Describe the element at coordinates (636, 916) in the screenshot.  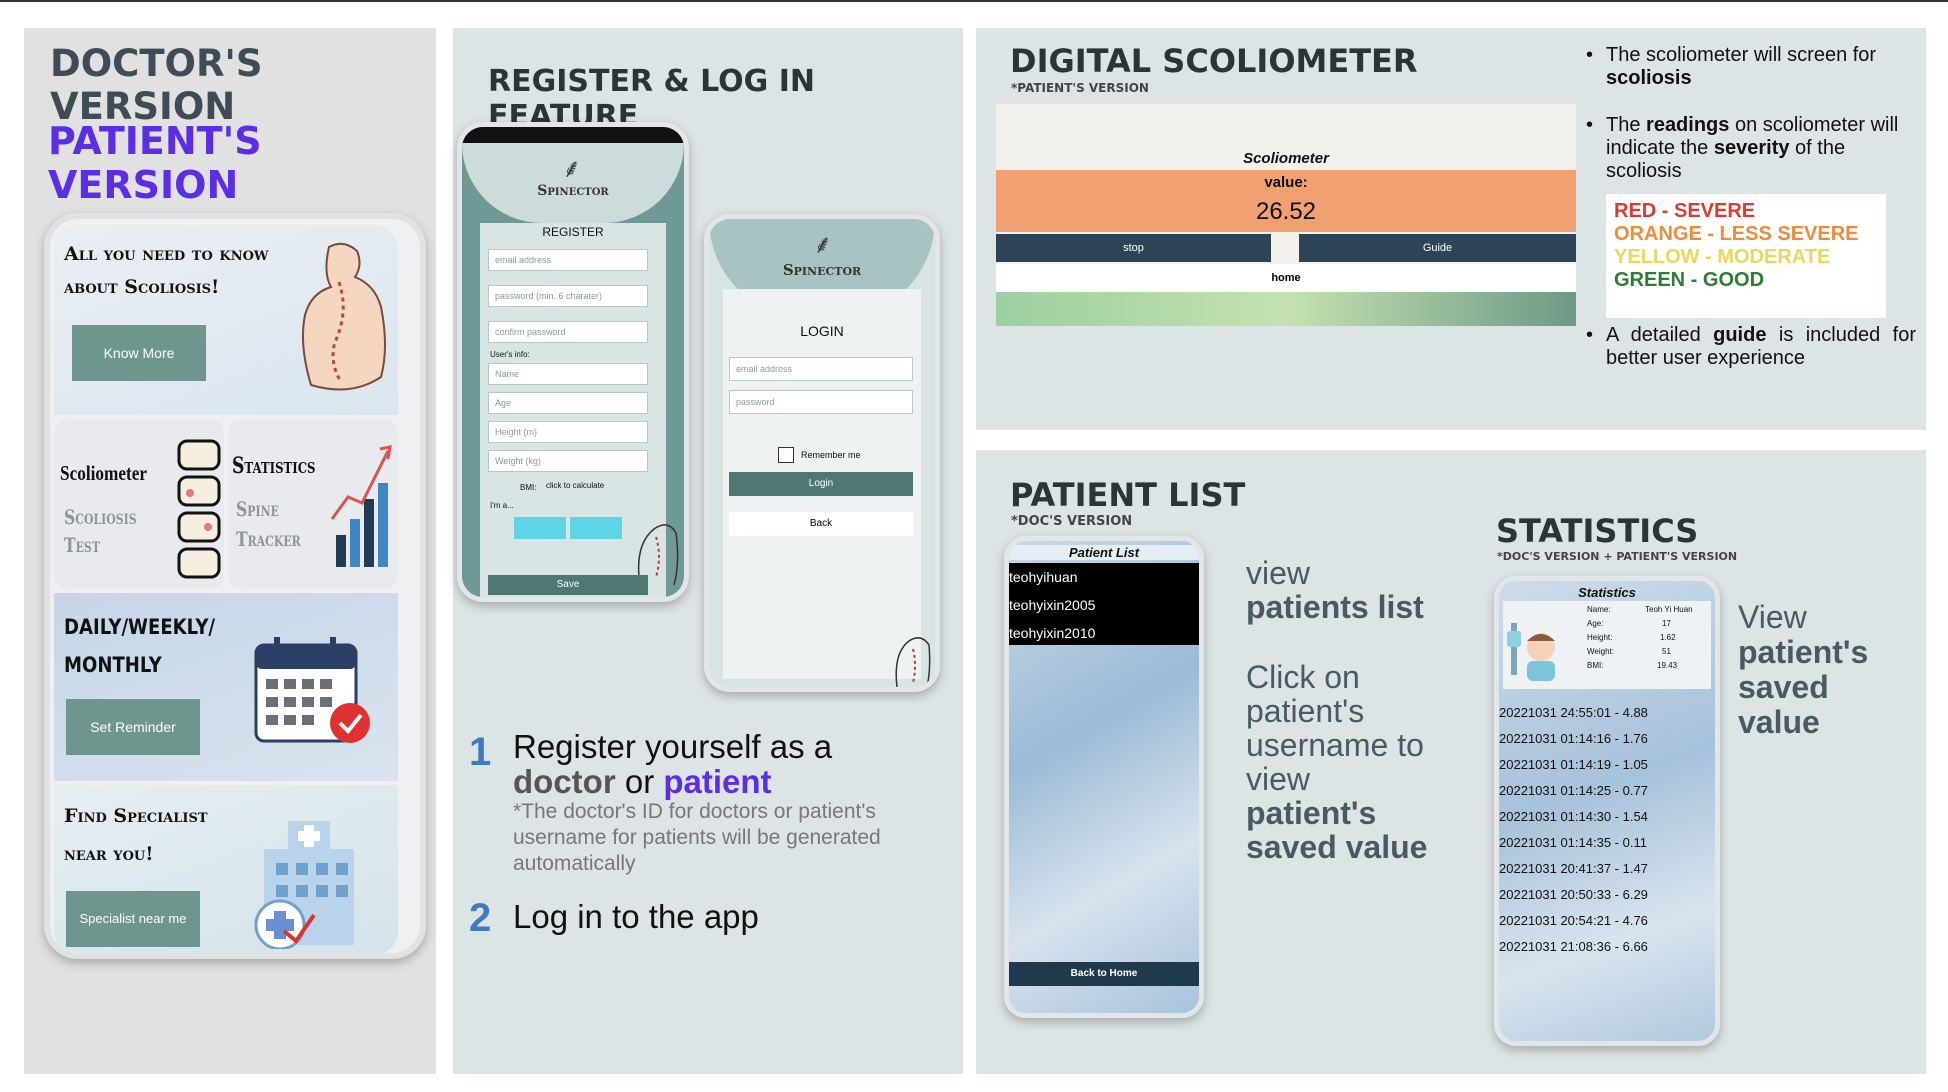
I see `step2-text: Log in to the app` at that location.